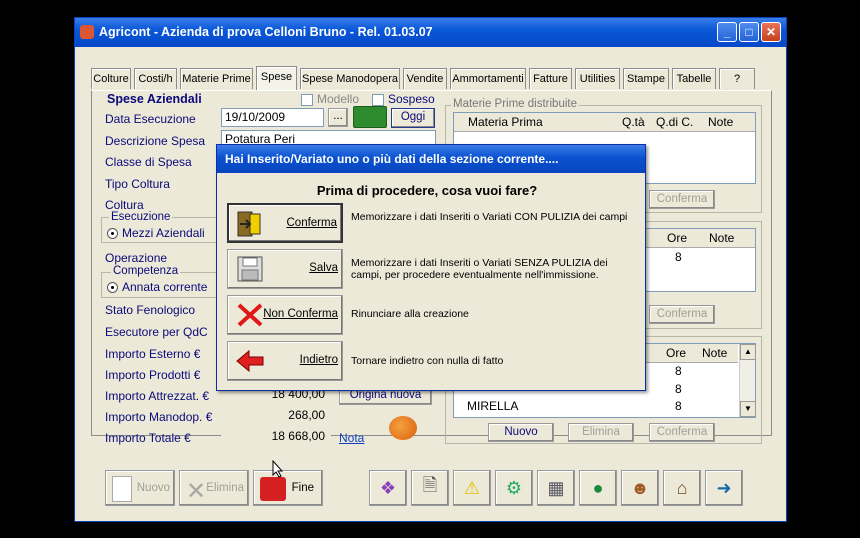  I want to click on nuovo-button: Nuovo, so click(140, 488).